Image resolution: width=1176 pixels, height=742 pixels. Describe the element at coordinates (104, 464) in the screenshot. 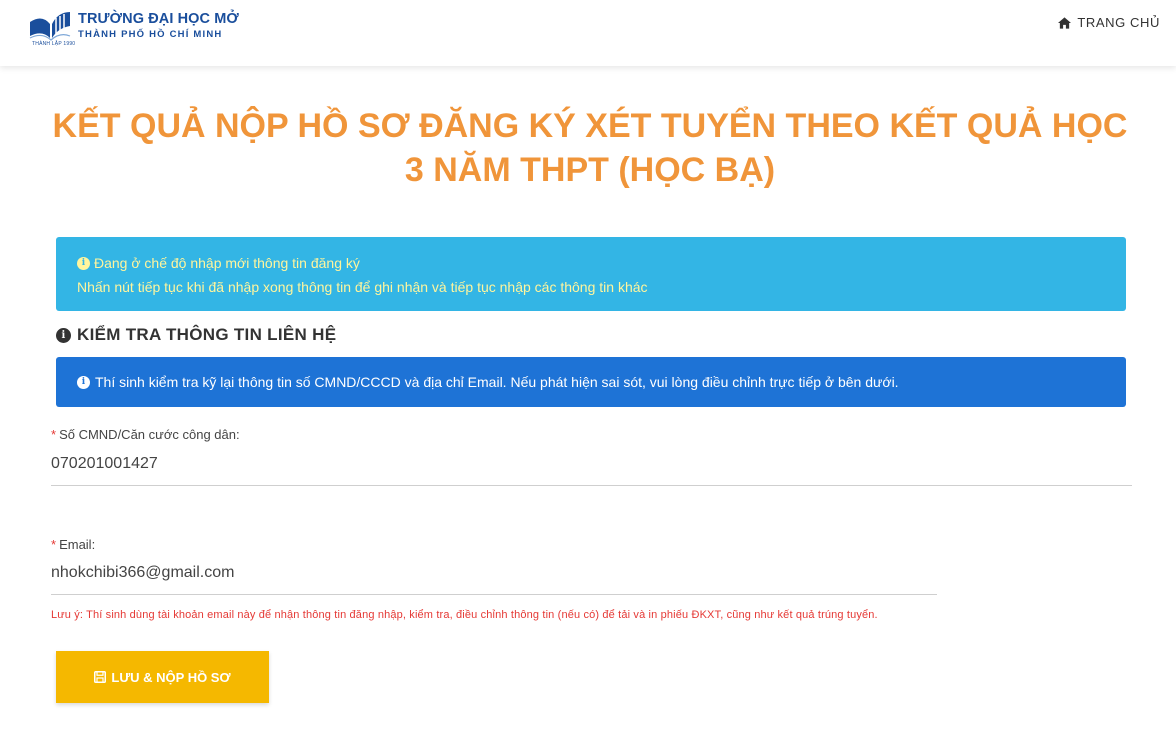

I see `id-number-field: 070201001427` at that location.